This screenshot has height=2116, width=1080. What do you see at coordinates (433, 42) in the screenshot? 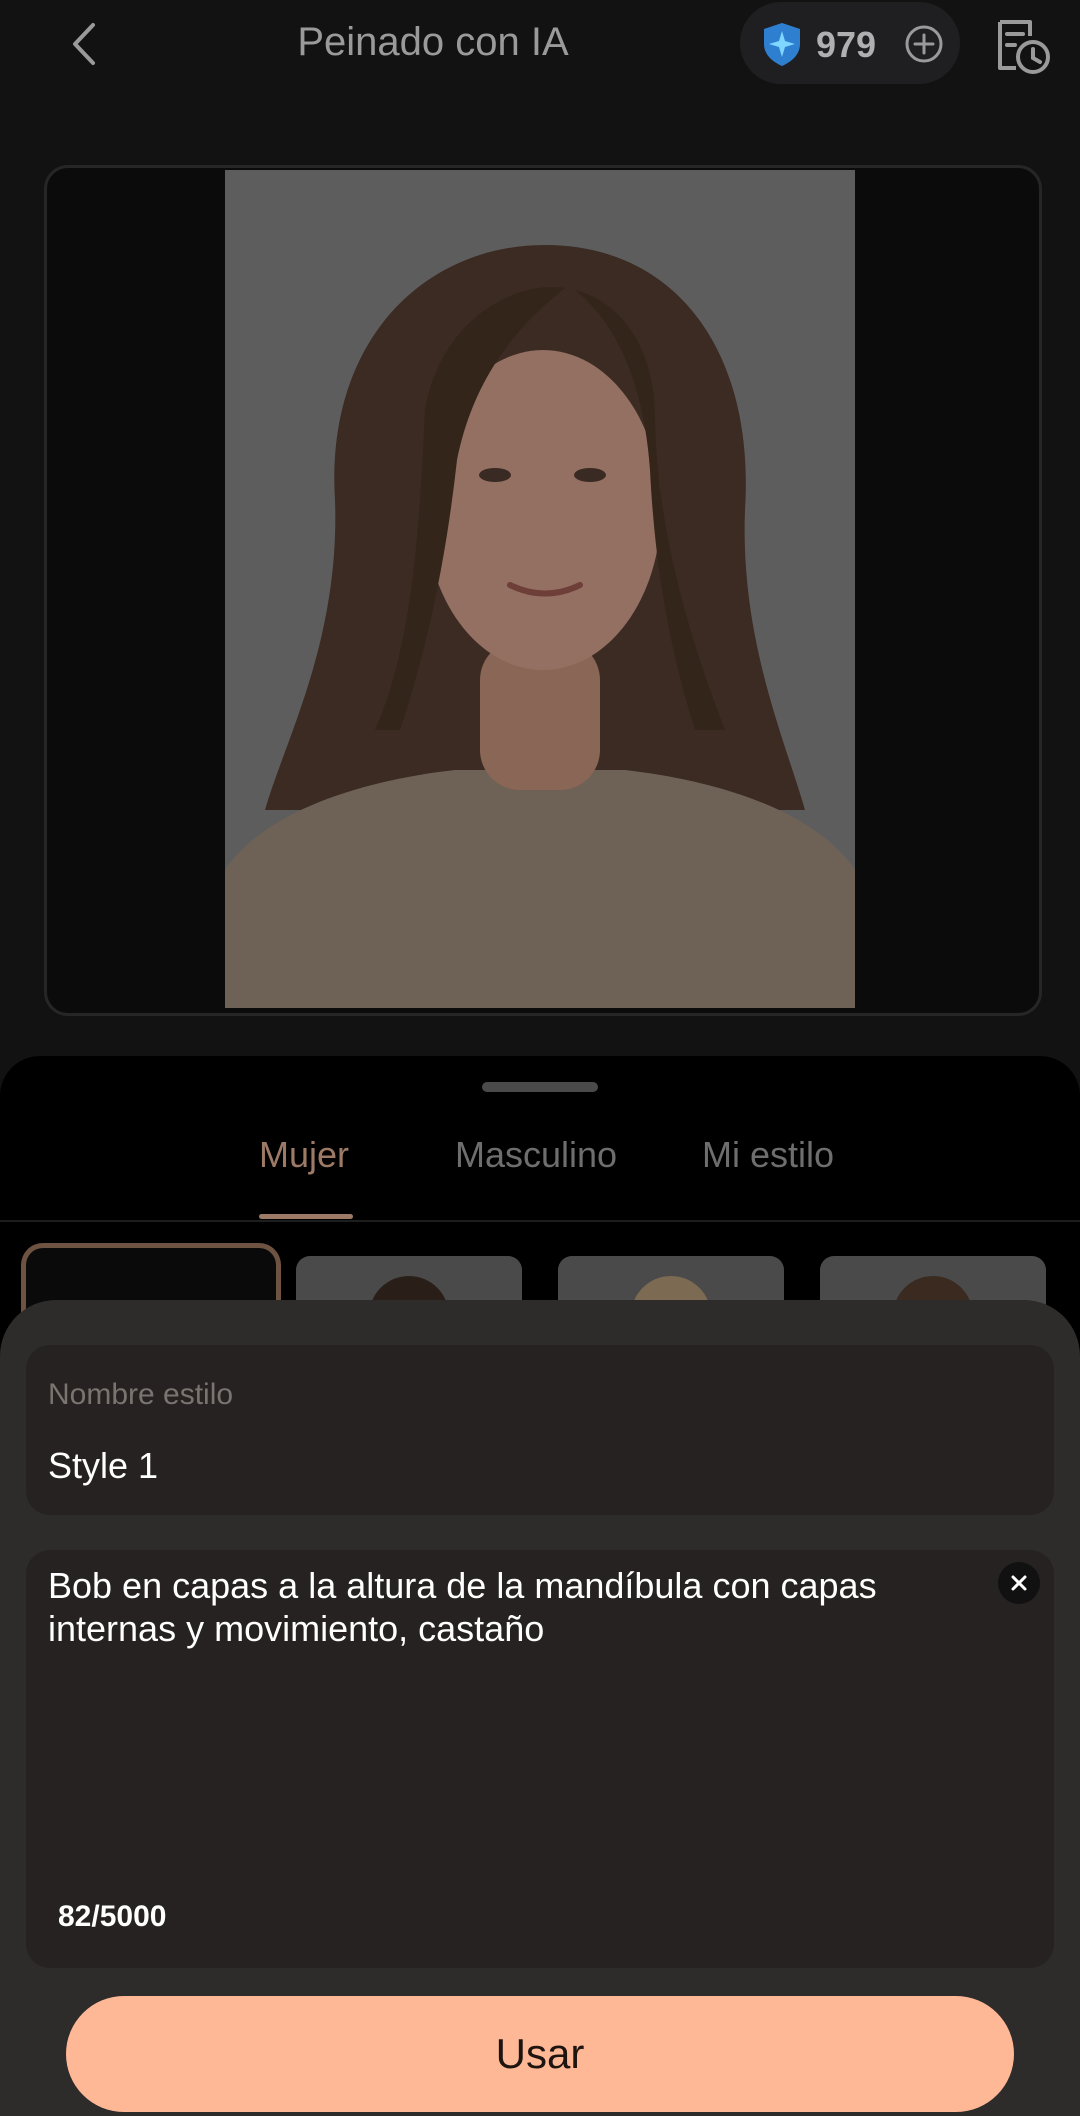
I see `page-title: Peinado con IA` at bounding box center [433, 42].